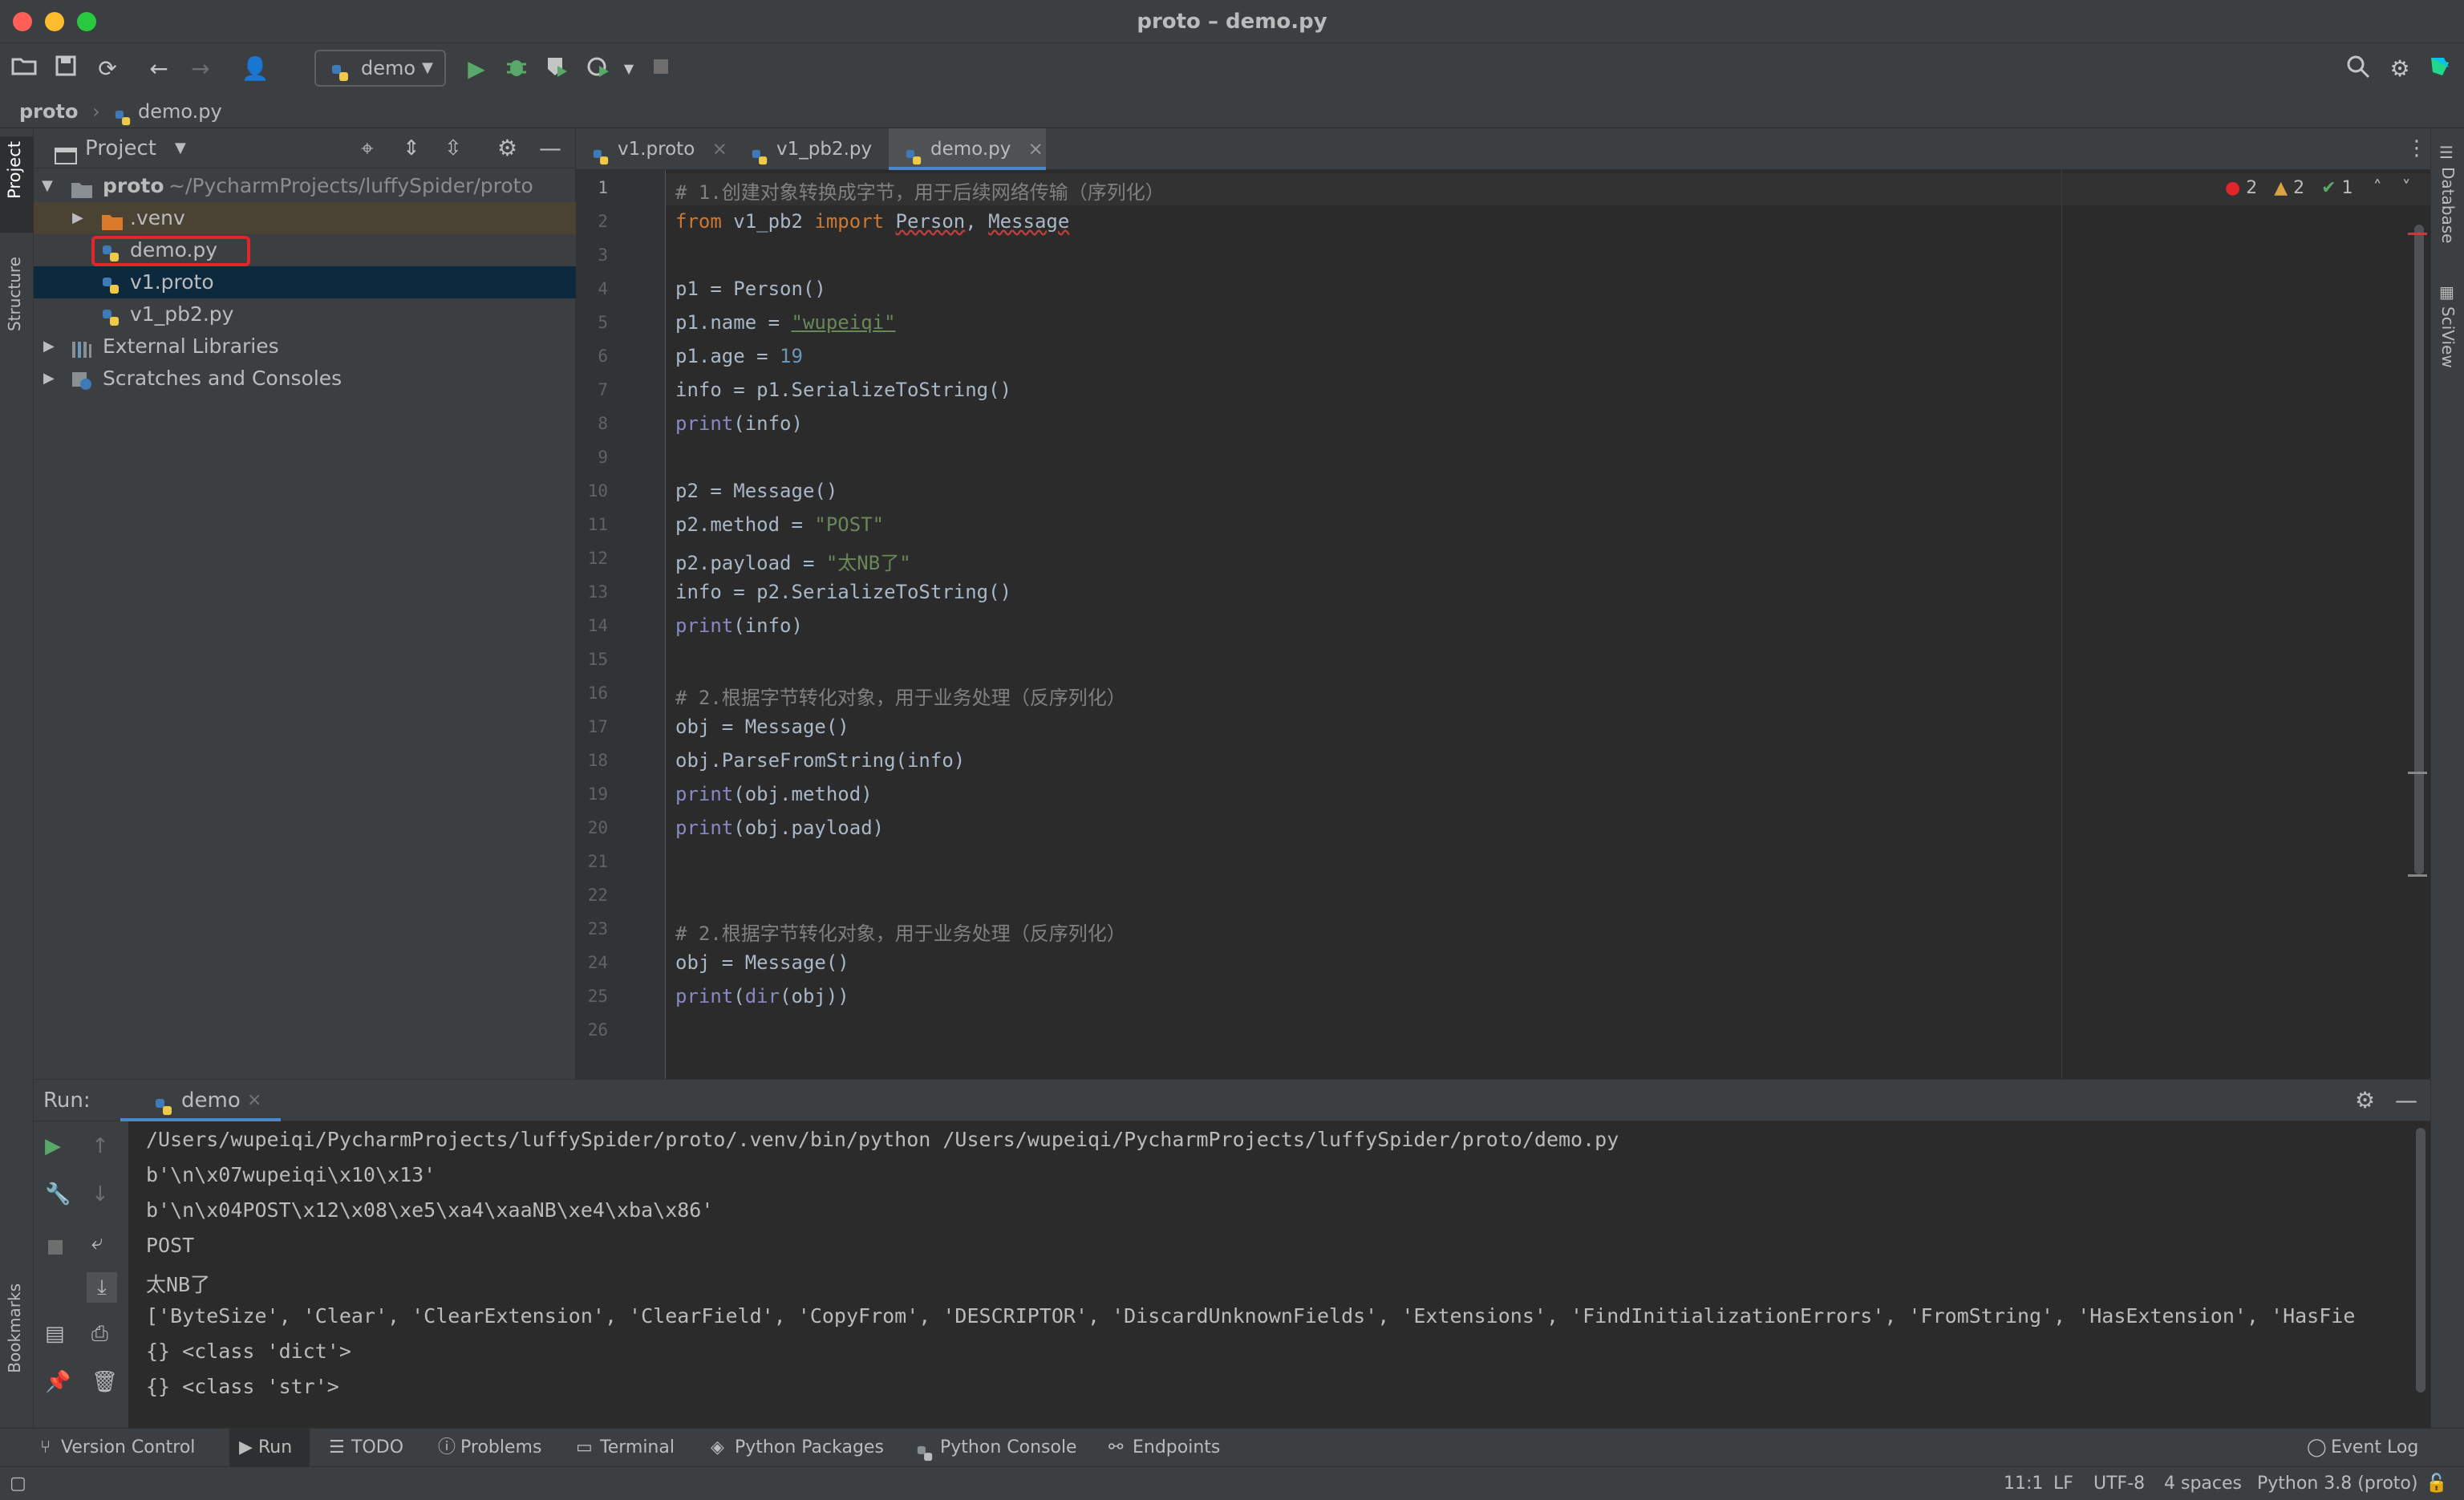 This screenshot has width=2464, height=1500. What do you see at coordinates (15, 294) in the screenshot?
I see `structure-tool-tab: Structure` at bounding box center [15, 294].